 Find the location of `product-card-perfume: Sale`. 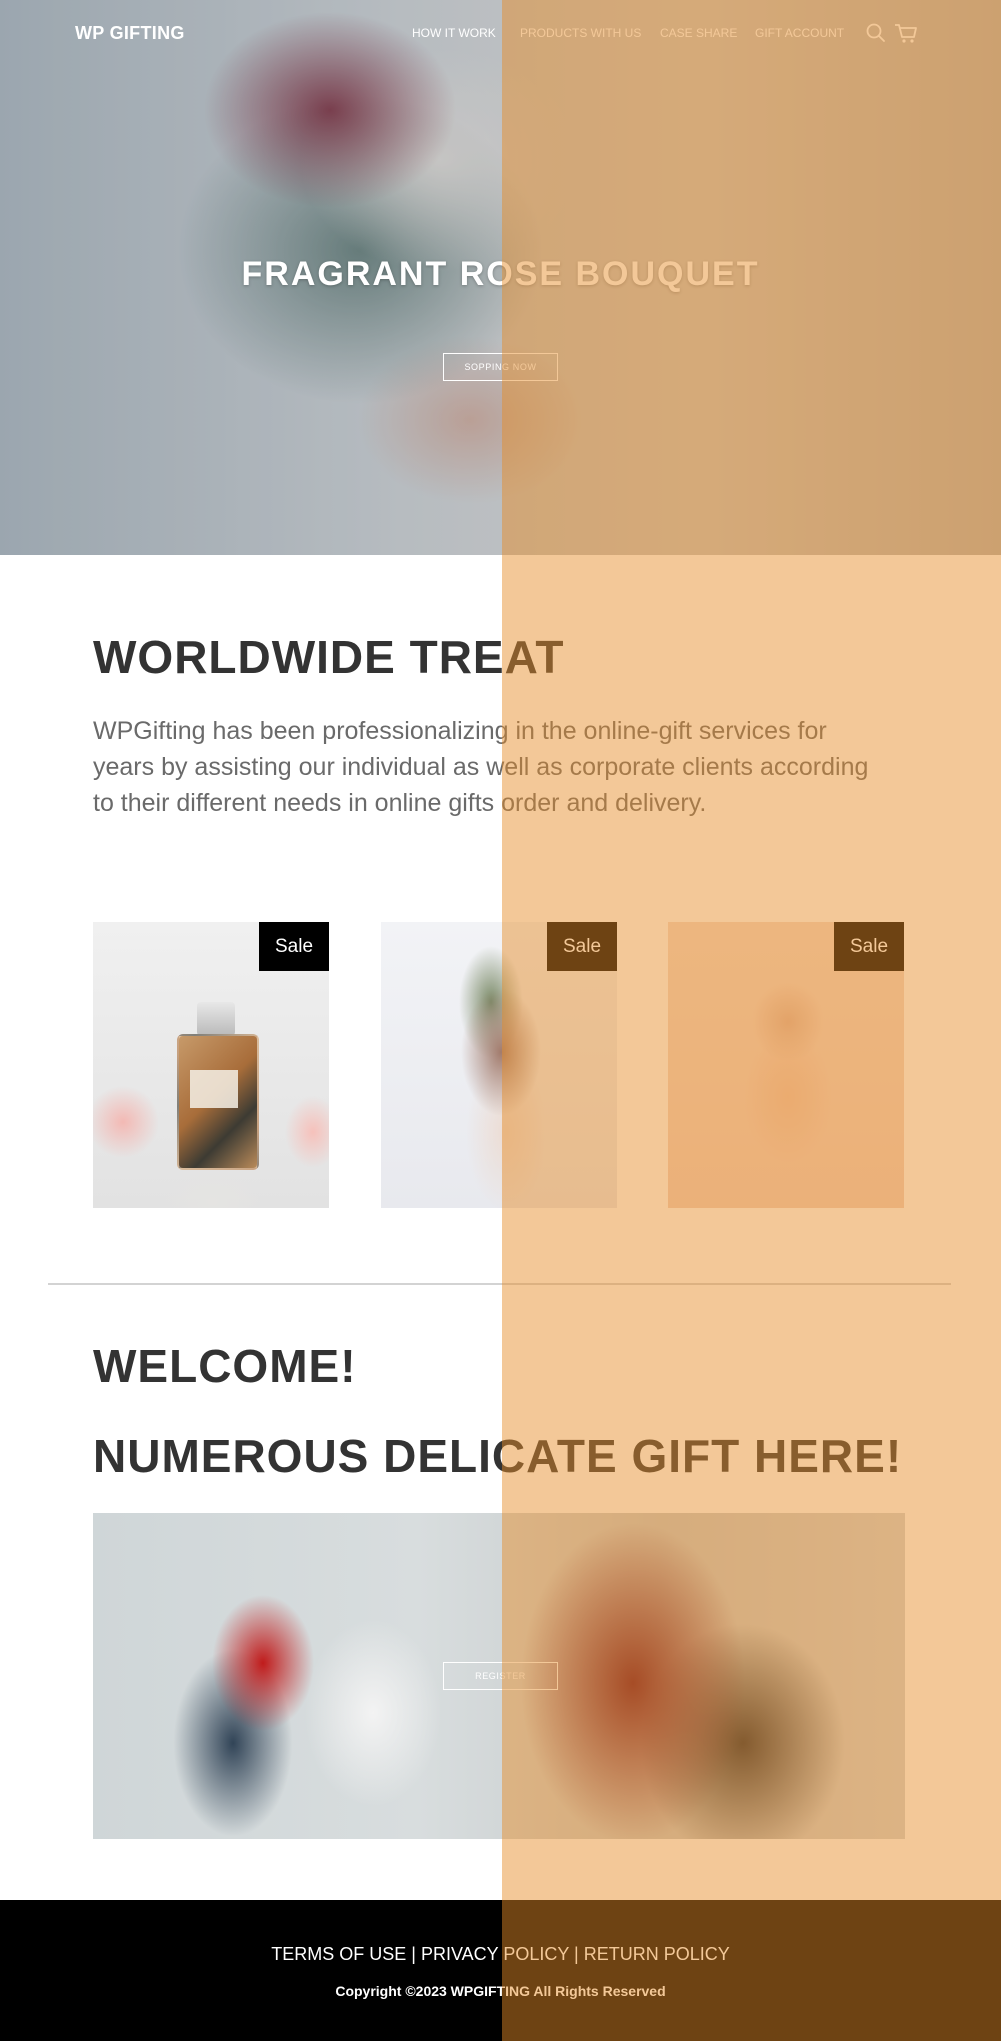

product-card-perfume: Sale is located at coordinates (211, 1065).